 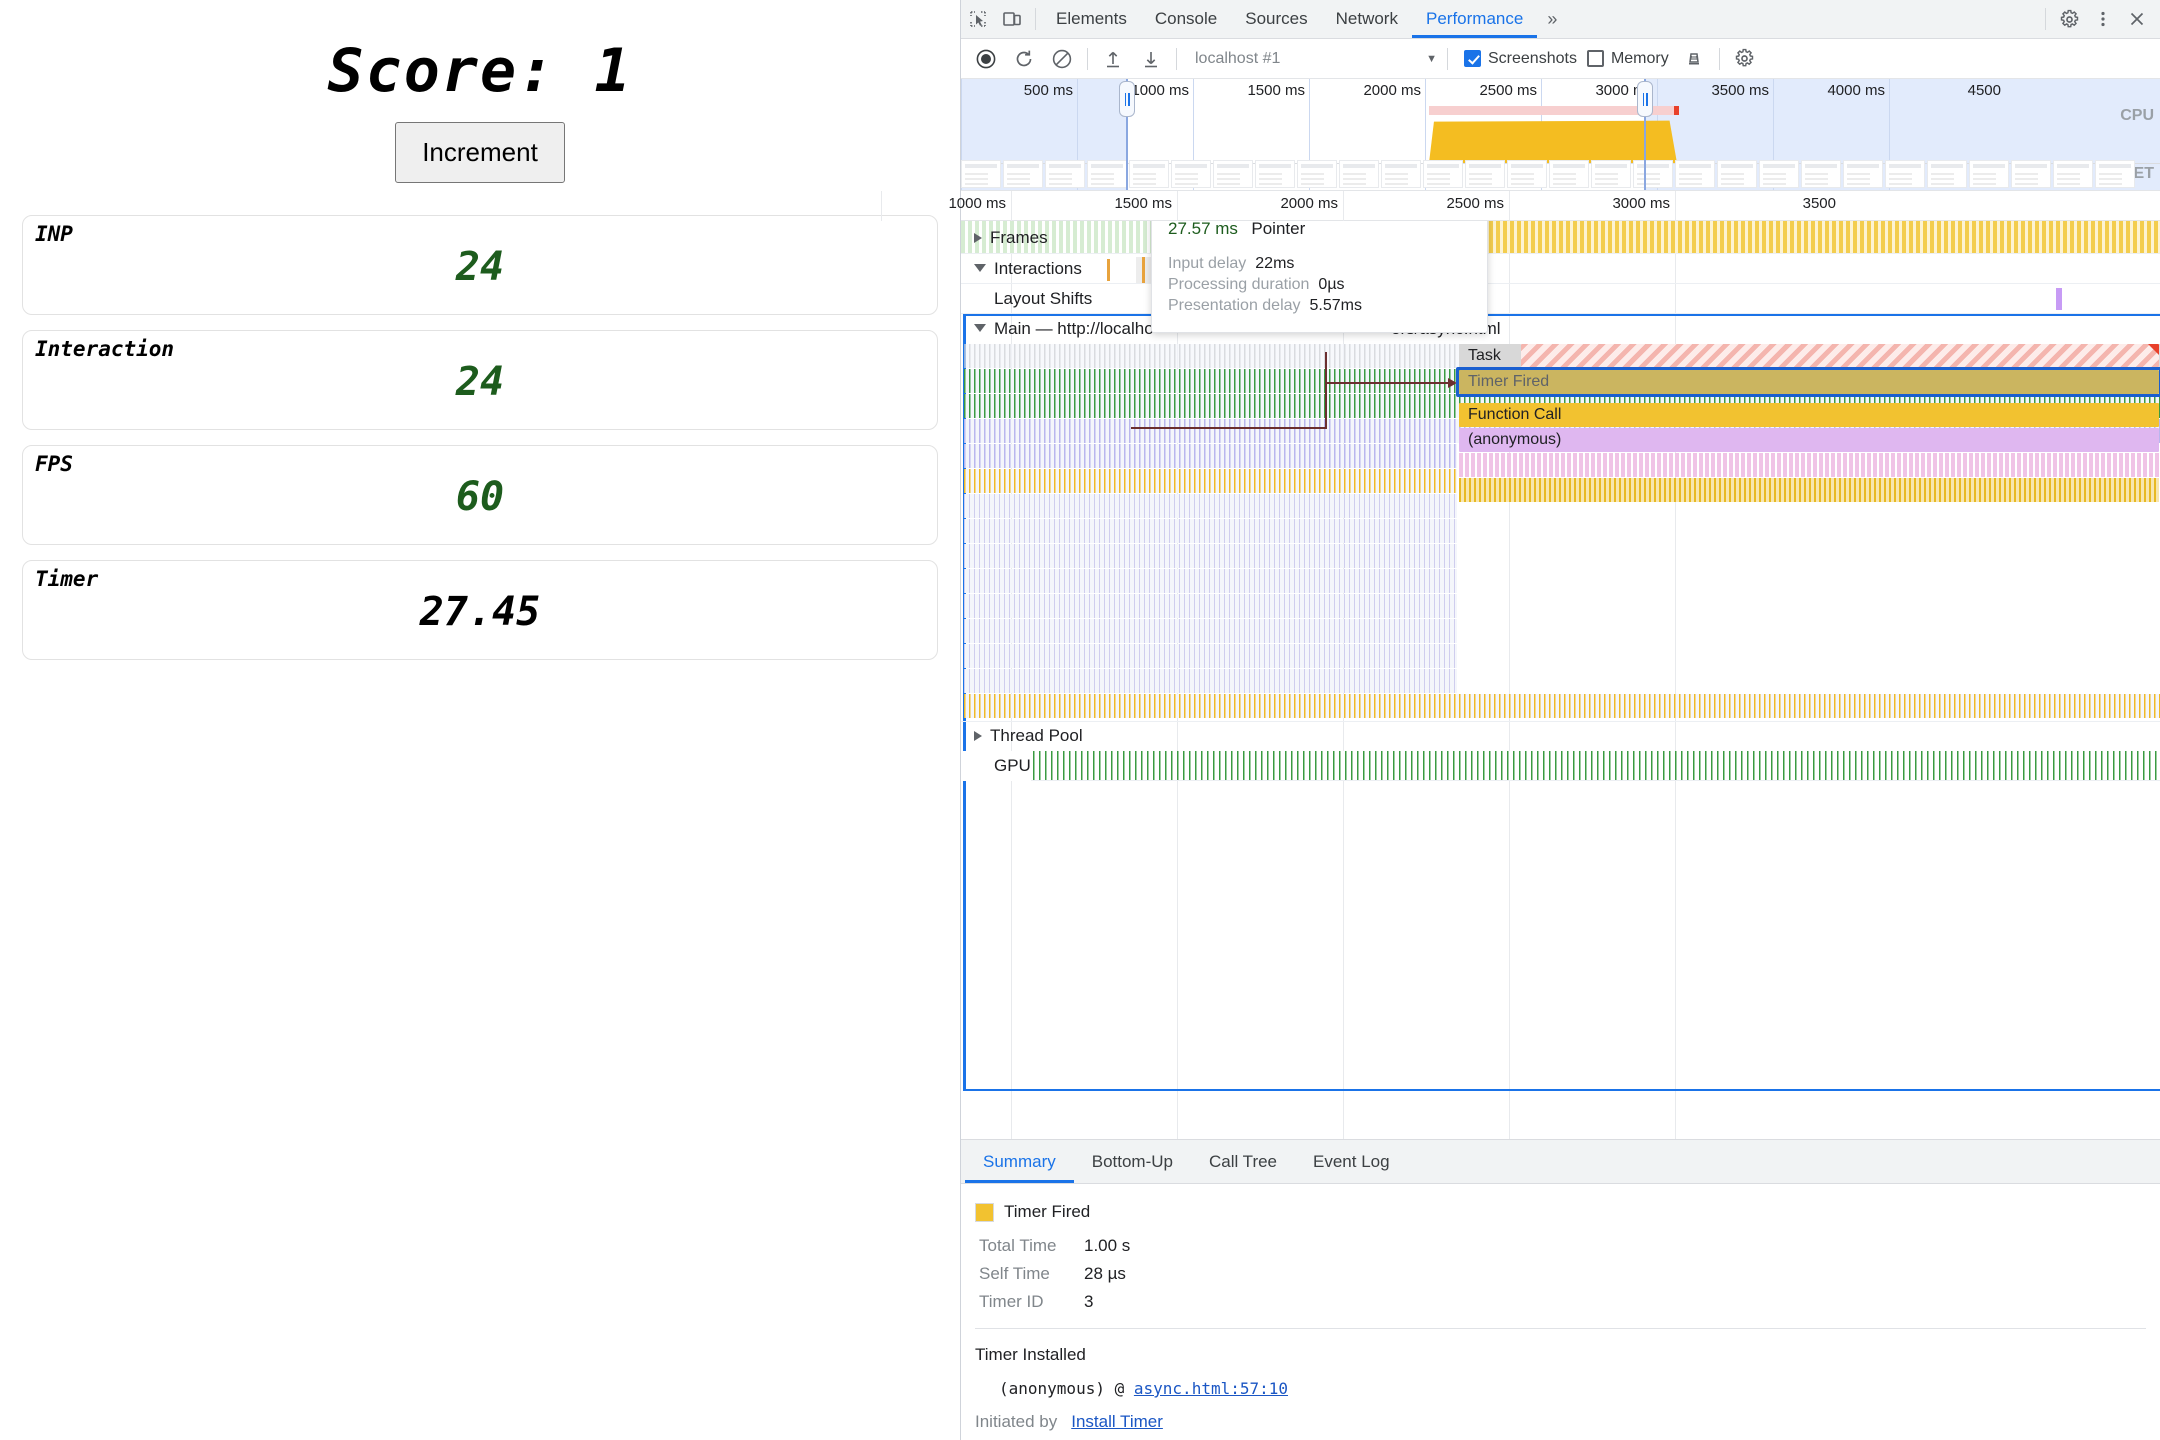 What do you see at coordinates (1560, 269) in the screenshot?
I see `track-interactions: Interactions` at bounding box center [1560, 269].